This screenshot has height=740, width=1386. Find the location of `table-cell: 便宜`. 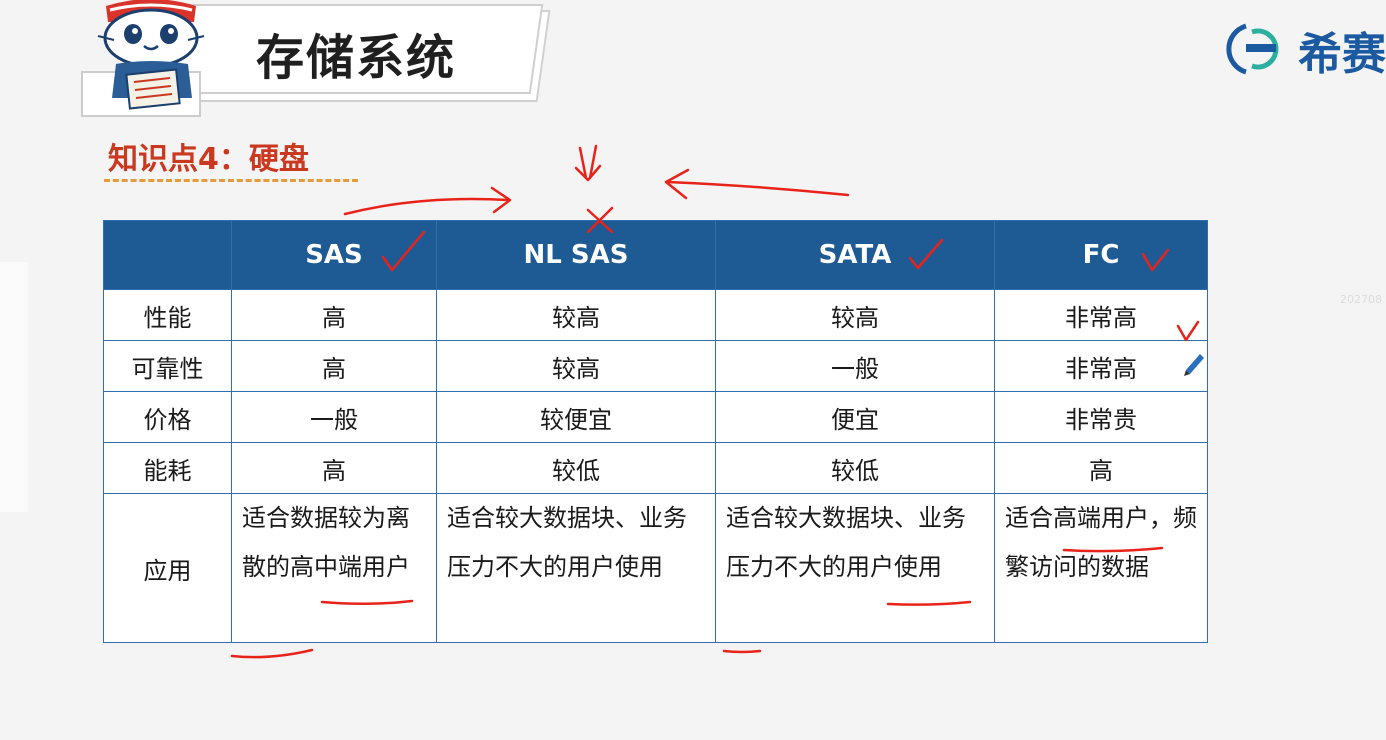

table-cell: 便宜 is located at coordinates (855, 417).